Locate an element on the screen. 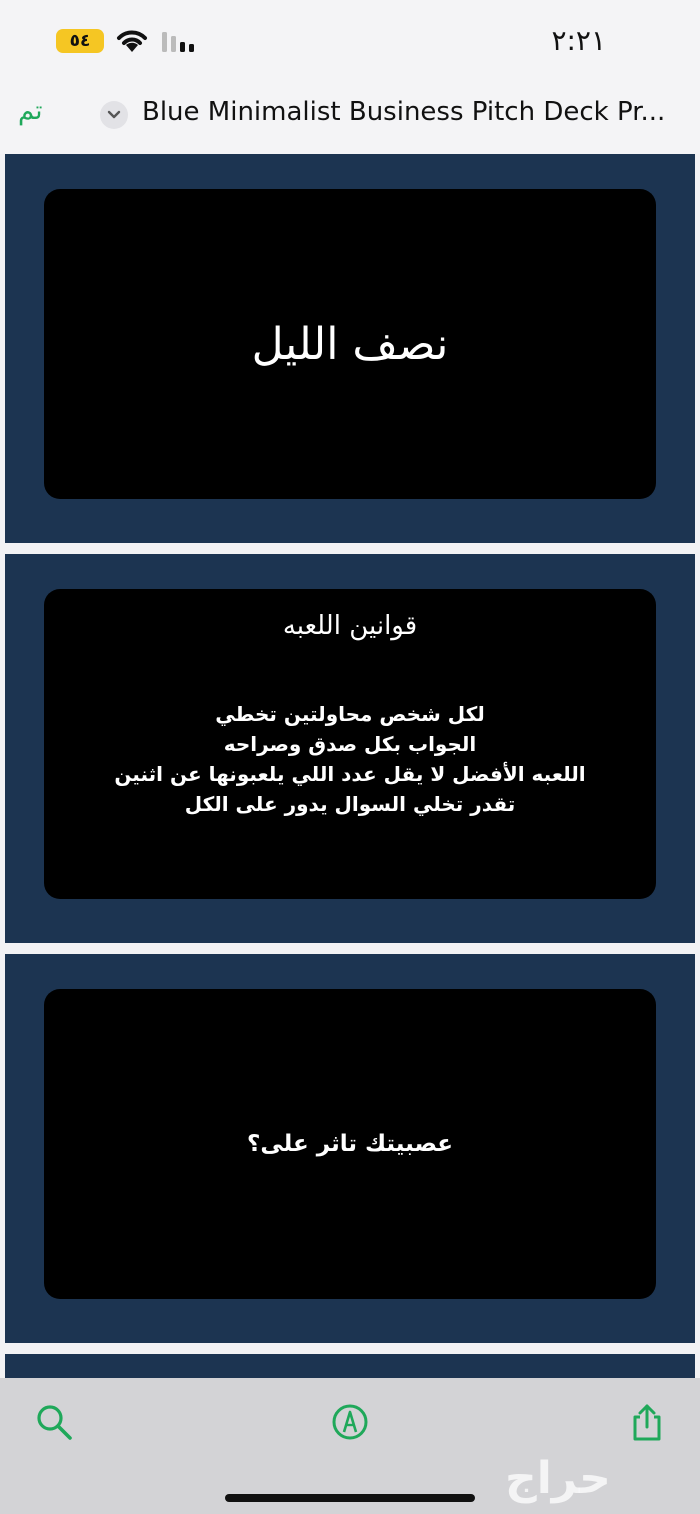  rule-item: تقدر تخلي السوال يدور على الكل is located at coordinates (350, 804).